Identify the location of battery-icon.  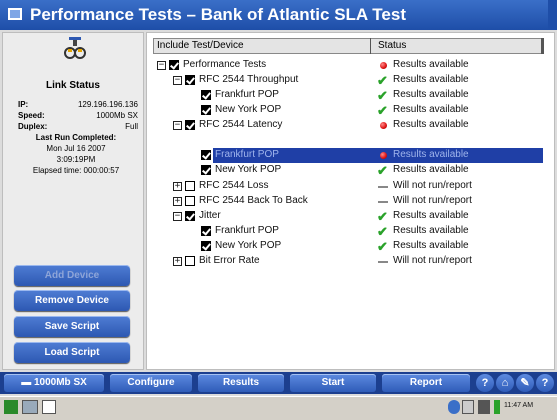
(497, 407).